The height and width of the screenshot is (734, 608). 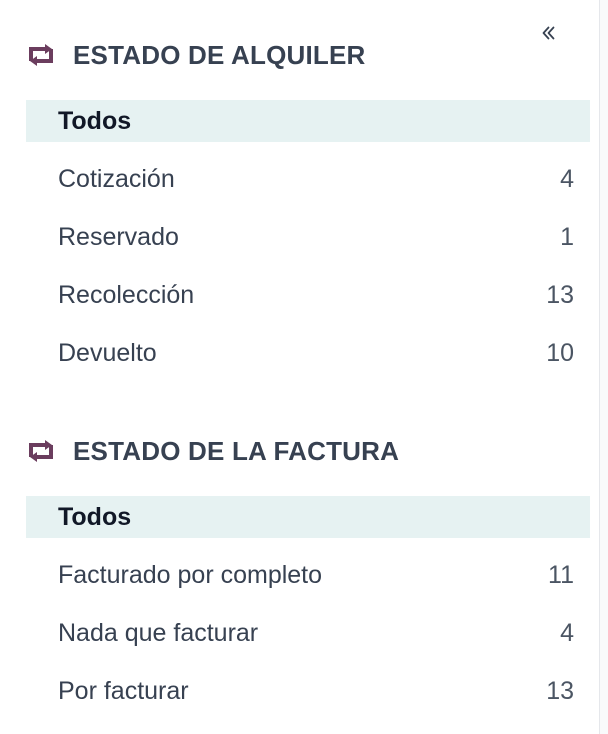 I want to click on filter-item-label: Cotización, so click(x=116, y=178).